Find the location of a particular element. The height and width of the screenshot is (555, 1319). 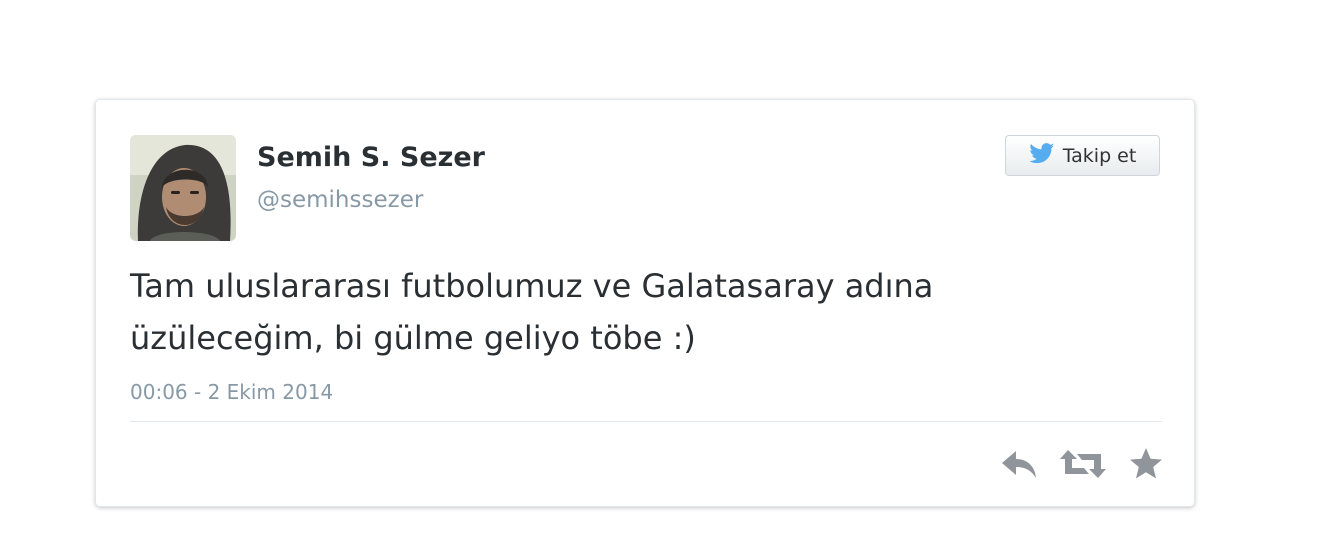

favorite-star-icon is located at coordinates (1146, 464).